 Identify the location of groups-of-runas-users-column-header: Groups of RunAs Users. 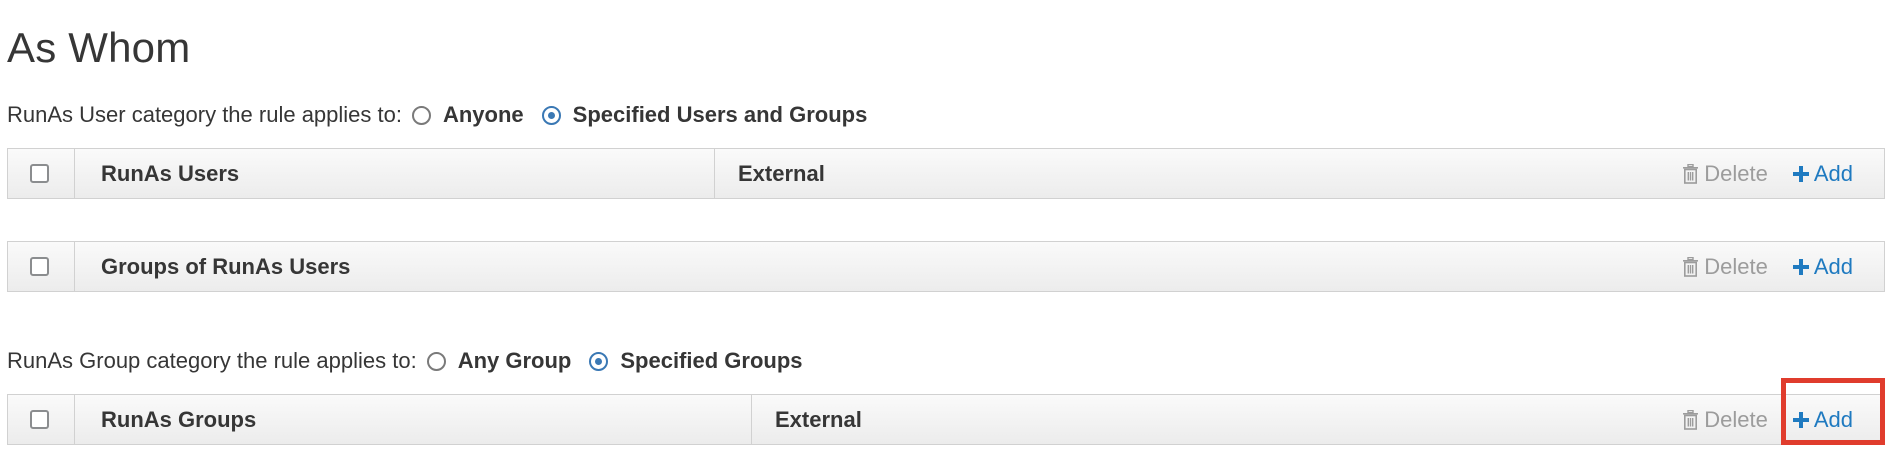
(225, 266).